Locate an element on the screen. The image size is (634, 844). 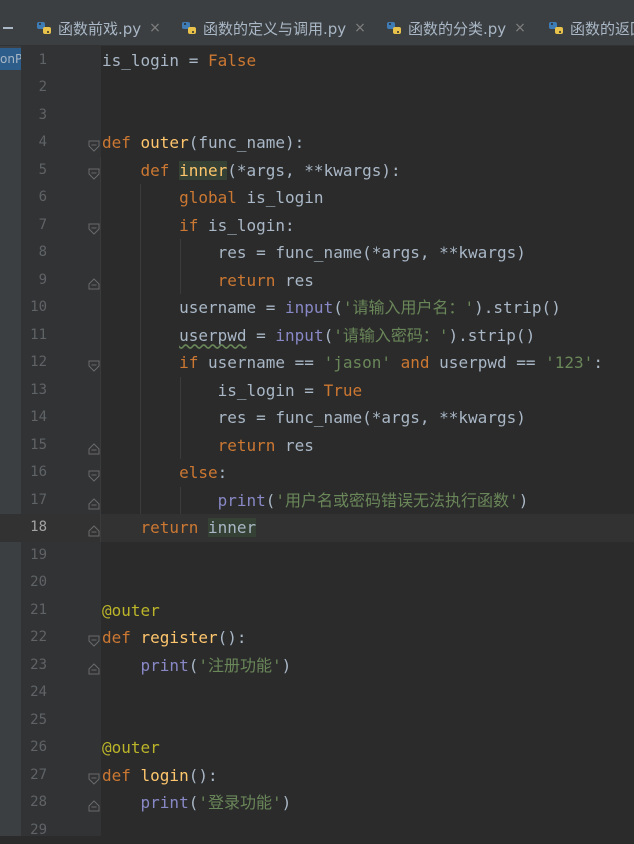
line-number: 20 is located at coordinates (34, 583).